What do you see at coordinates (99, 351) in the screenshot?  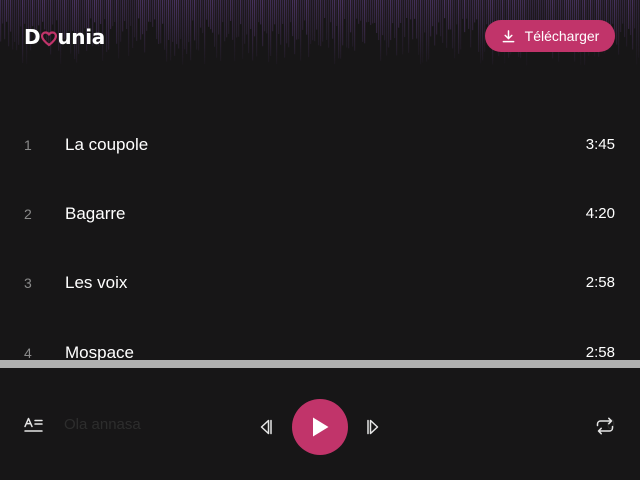 I see `track-title: Mospace` at bounding box center [99, 351].